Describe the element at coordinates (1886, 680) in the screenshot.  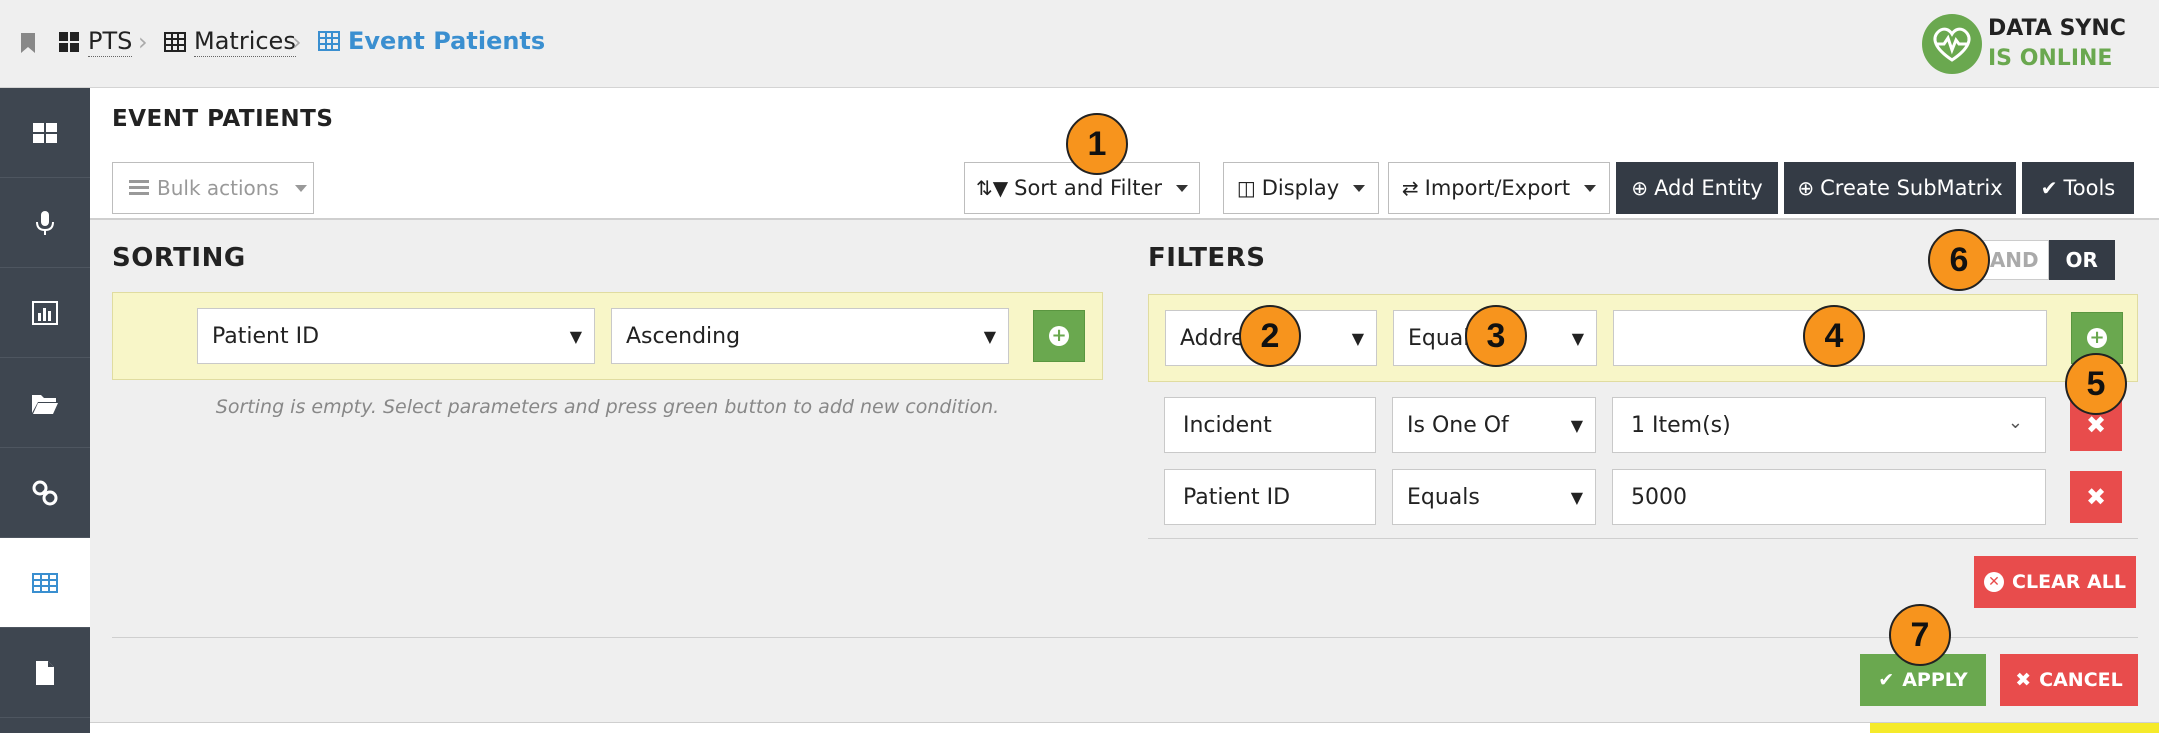
I see `check-icon: ✔` at that location.